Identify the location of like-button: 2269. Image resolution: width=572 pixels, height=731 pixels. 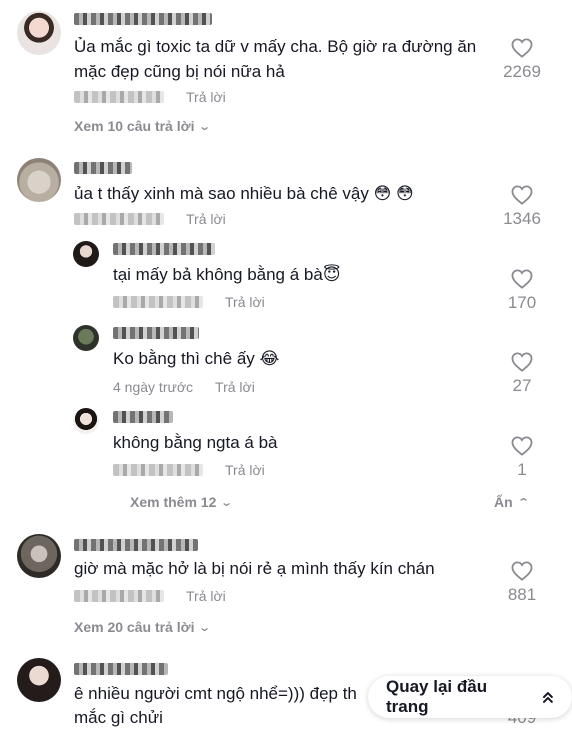
(522, 60).